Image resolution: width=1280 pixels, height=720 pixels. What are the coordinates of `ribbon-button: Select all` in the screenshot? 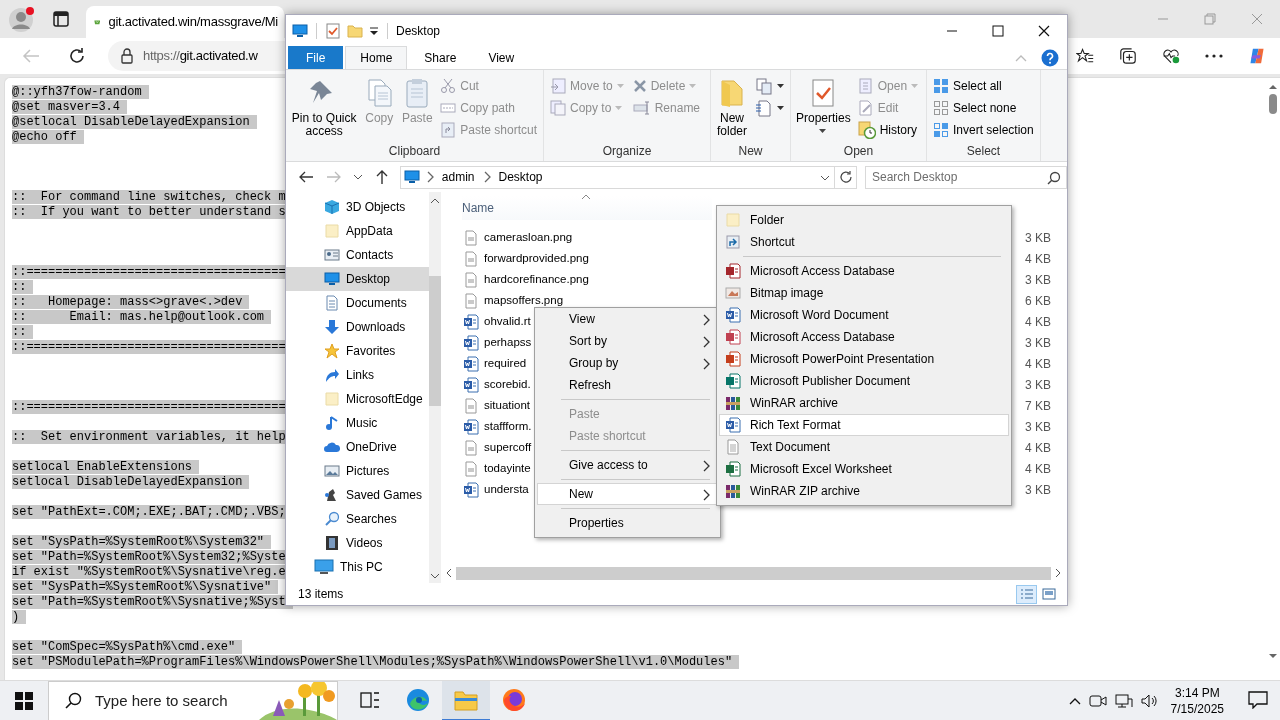 It's located at (983, 86).